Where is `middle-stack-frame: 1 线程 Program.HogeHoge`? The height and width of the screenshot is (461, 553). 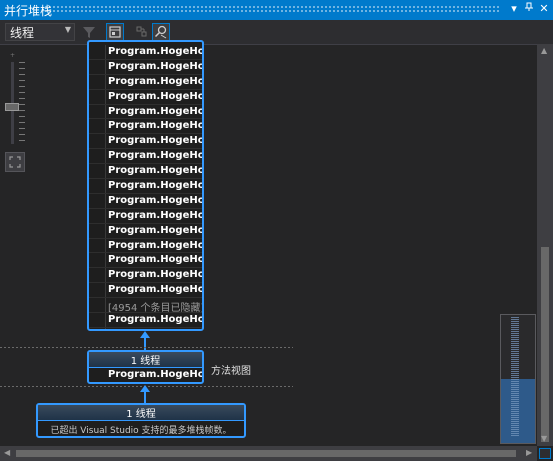 middle-stack-frame: 1 线程 Program.HogeHoge is located at coordinates (145, 367).